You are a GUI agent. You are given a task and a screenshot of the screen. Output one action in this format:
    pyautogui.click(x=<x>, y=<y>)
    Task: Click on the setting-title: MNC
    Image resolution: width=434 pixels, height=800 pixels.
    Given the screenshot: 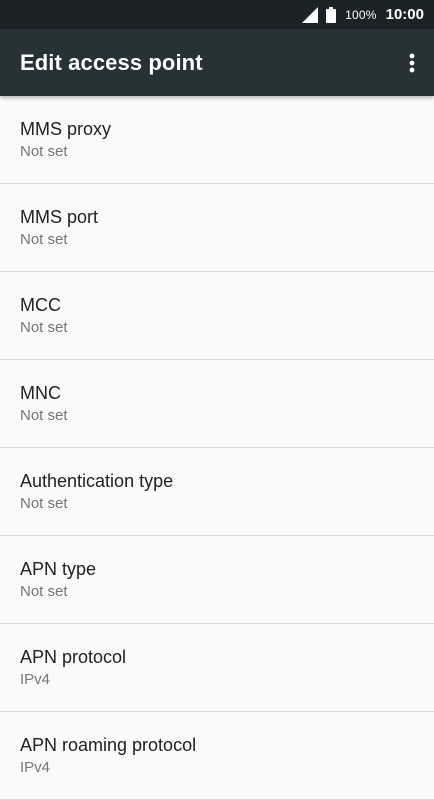 What is the action you would take?
    pyautogui.click(x=40, y=393)
    